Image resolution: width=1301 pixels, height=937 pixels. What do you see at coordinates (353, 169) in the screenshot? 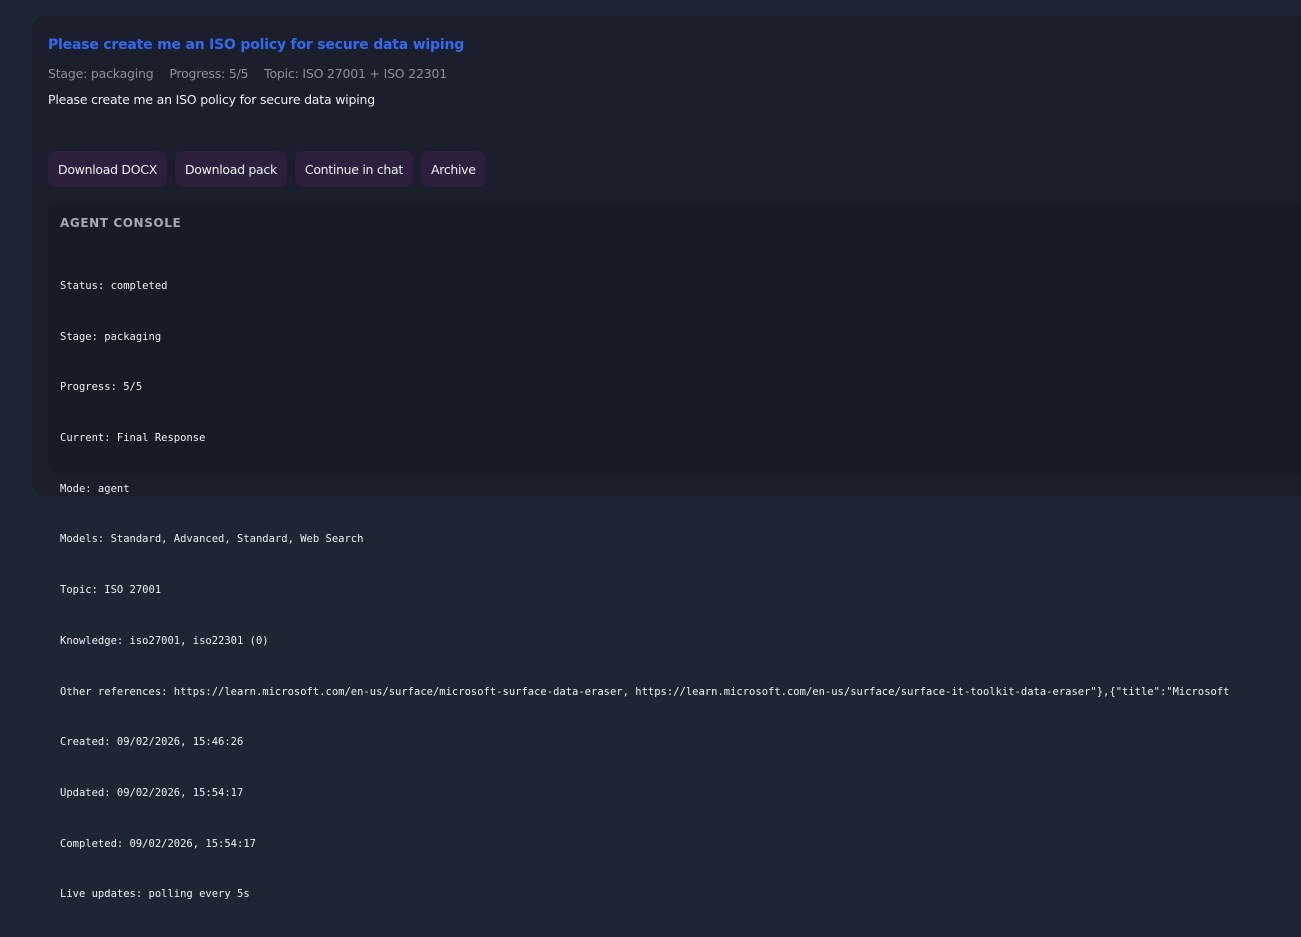
I see `continue-in-chat-button: Continue in chat` at bounding box center [353, 169].